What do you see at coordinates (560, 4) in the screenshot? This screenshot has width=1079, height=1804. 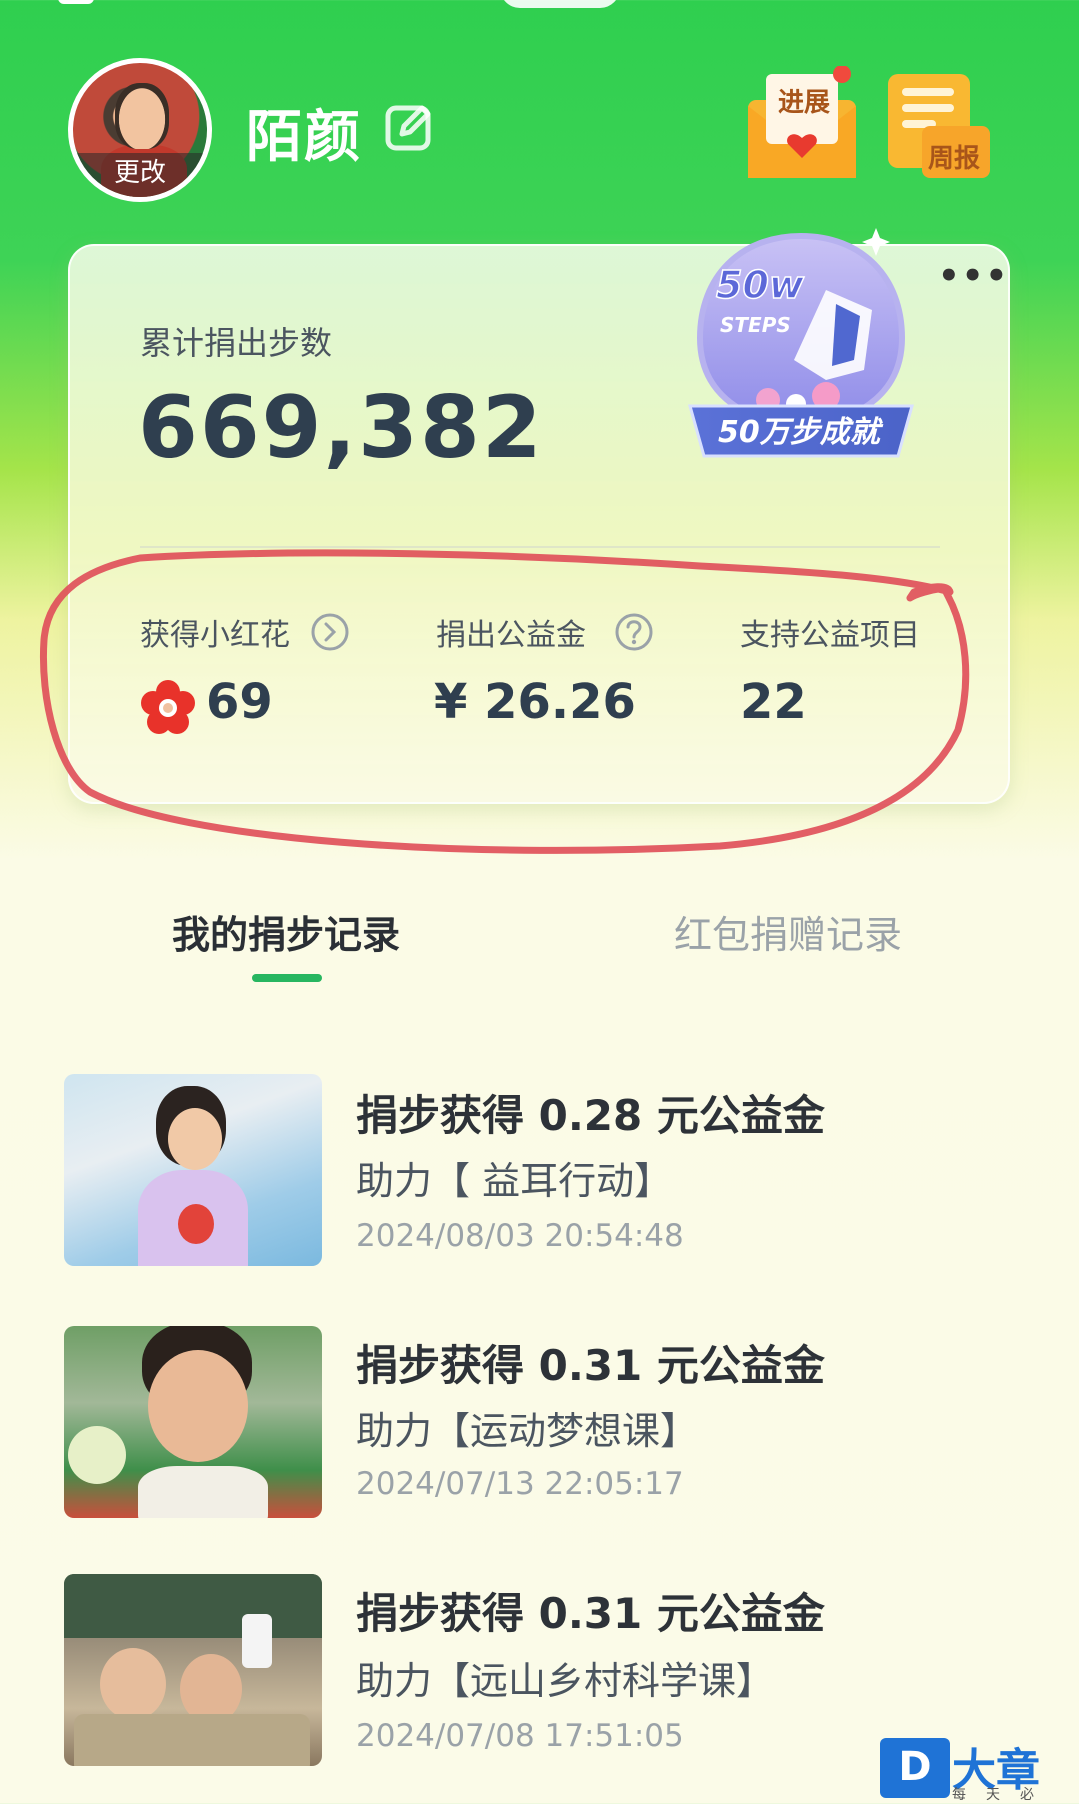 I see `page-title-remnant` at bounding box center [560, 4].